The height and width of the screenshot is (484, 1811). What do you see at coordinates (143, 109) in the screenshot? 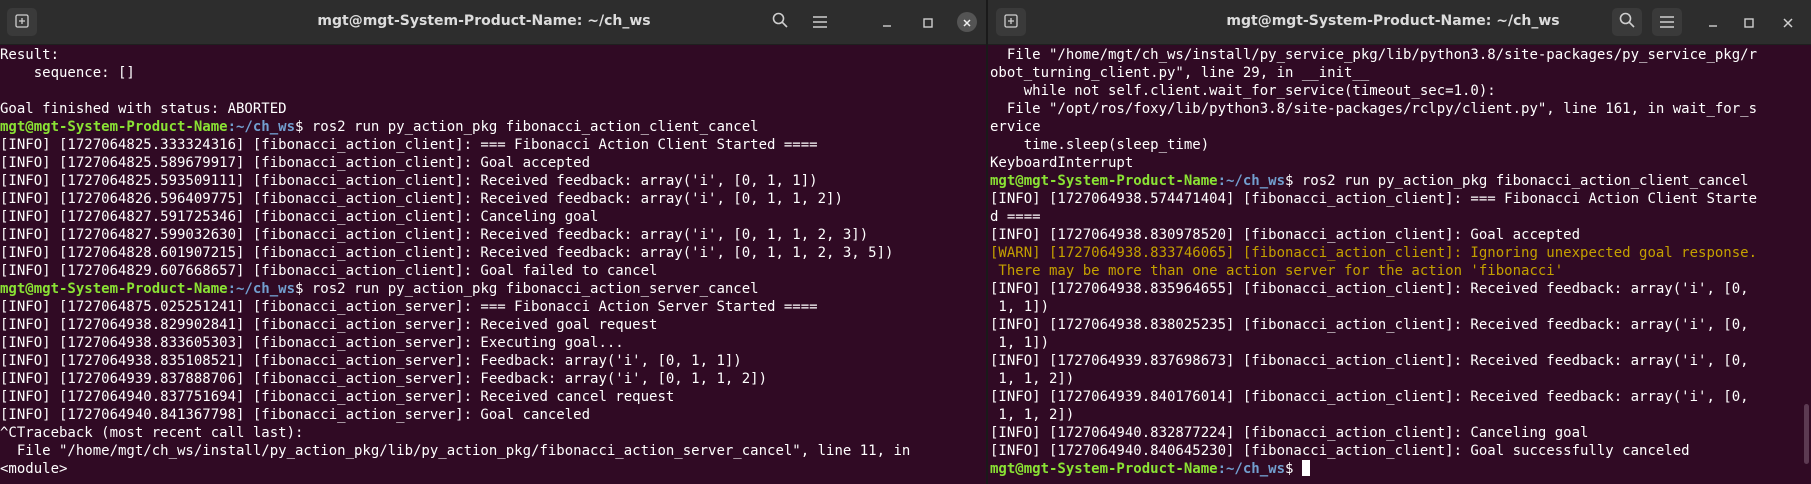
I see `output-line: Goal finished with status: ABORTED` at bounding box center [143, 109].